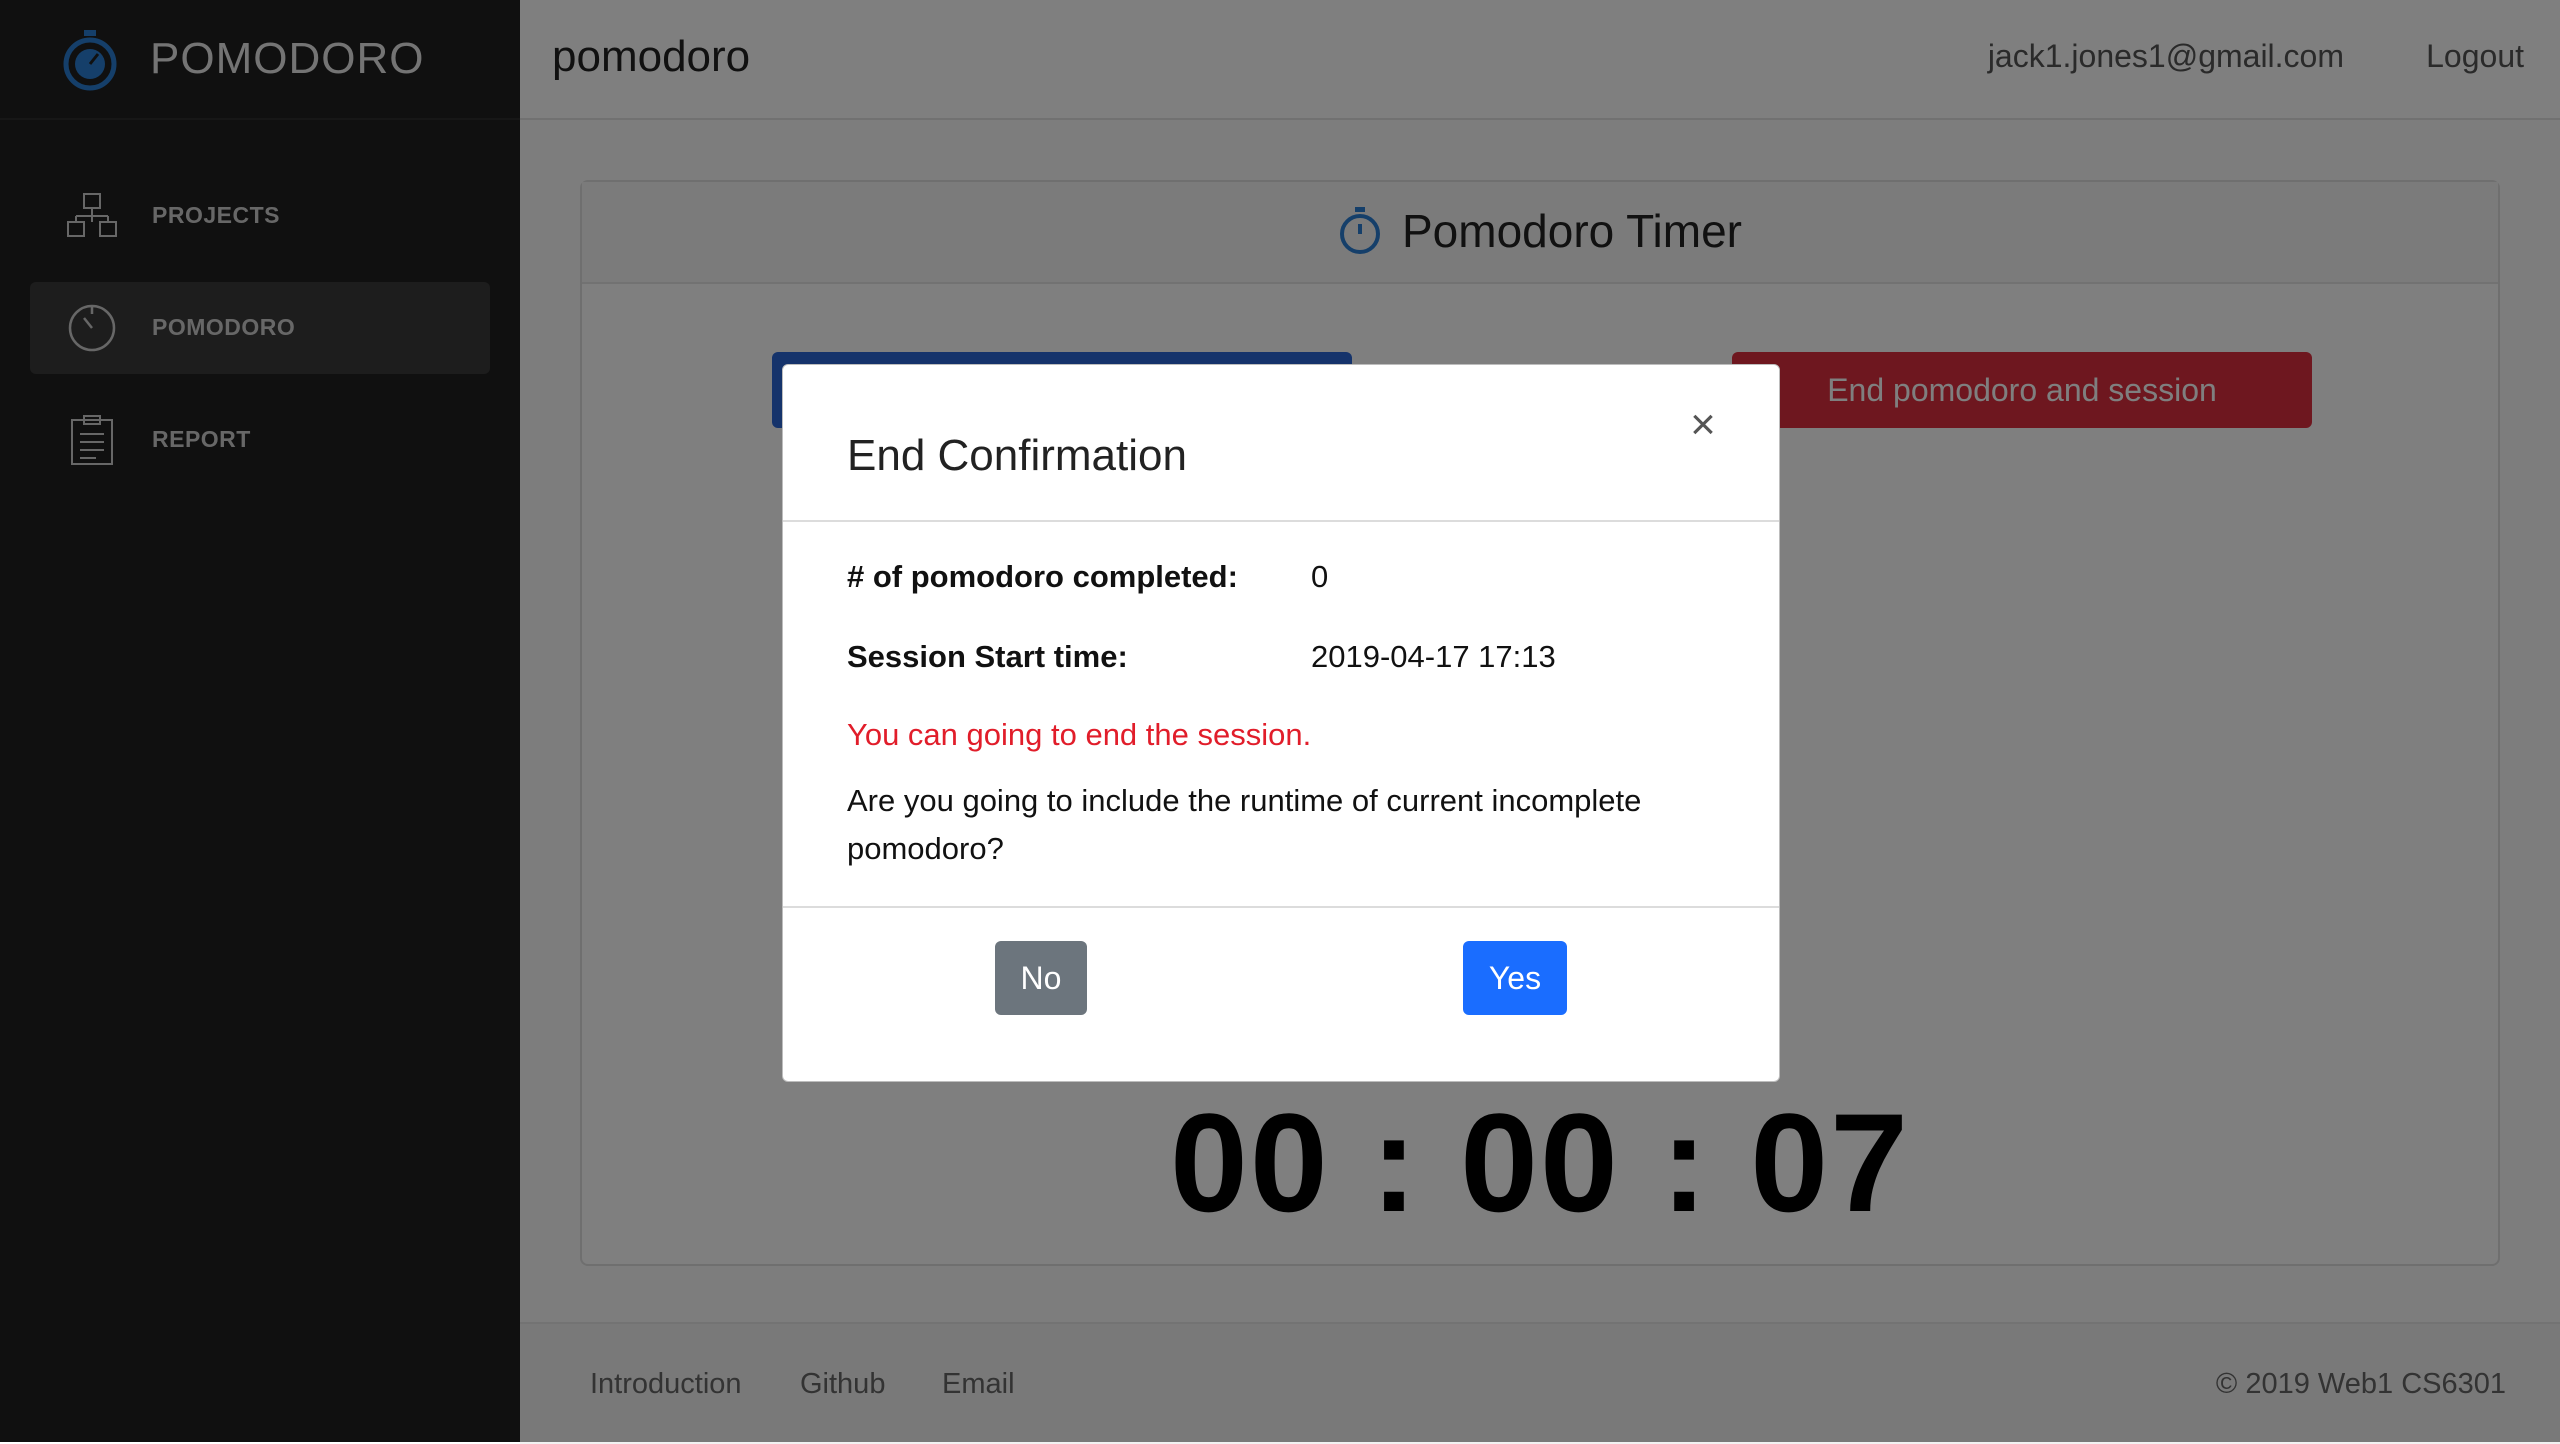 The image size is (2560, 1444). What do you see at coordinates (1281, 907) in the screenshot?
I see `modal-footer-divider` at bounding box center [1281, 907].